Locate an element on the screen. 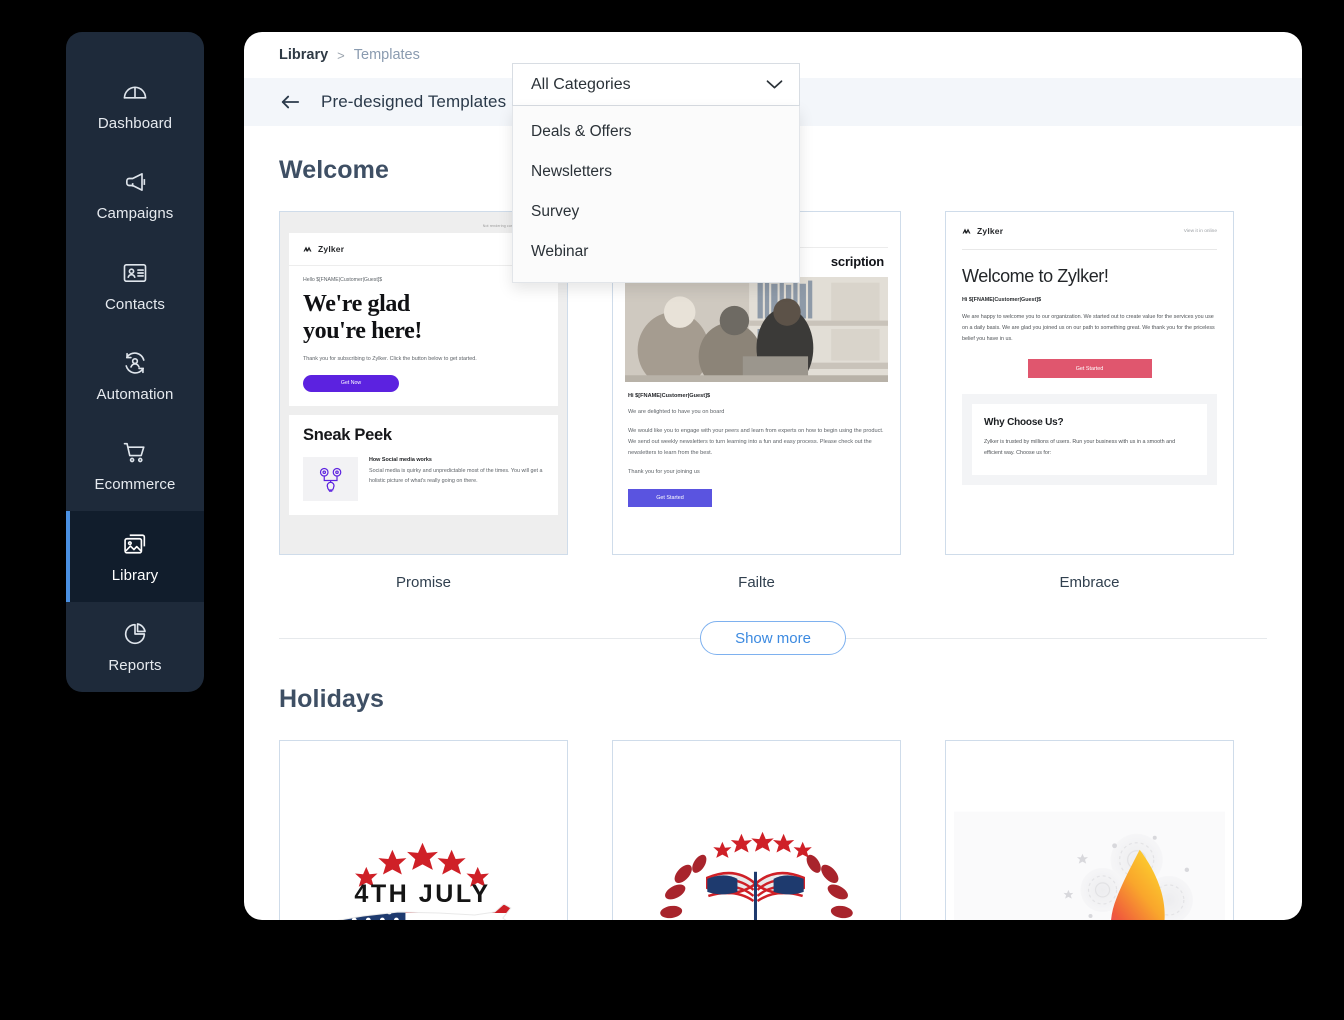  failte-line-3: Thank you for your joining us is located at coordinates (664, 471).